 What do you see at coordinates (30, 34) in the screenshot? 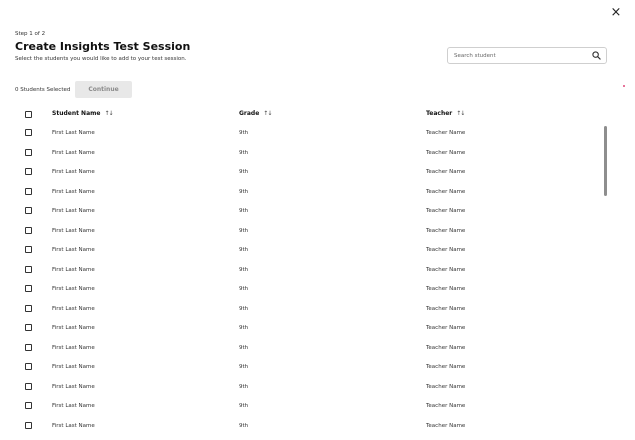
I see `step-indicator: Step 1 of 2` at bounding box center [30, 34].